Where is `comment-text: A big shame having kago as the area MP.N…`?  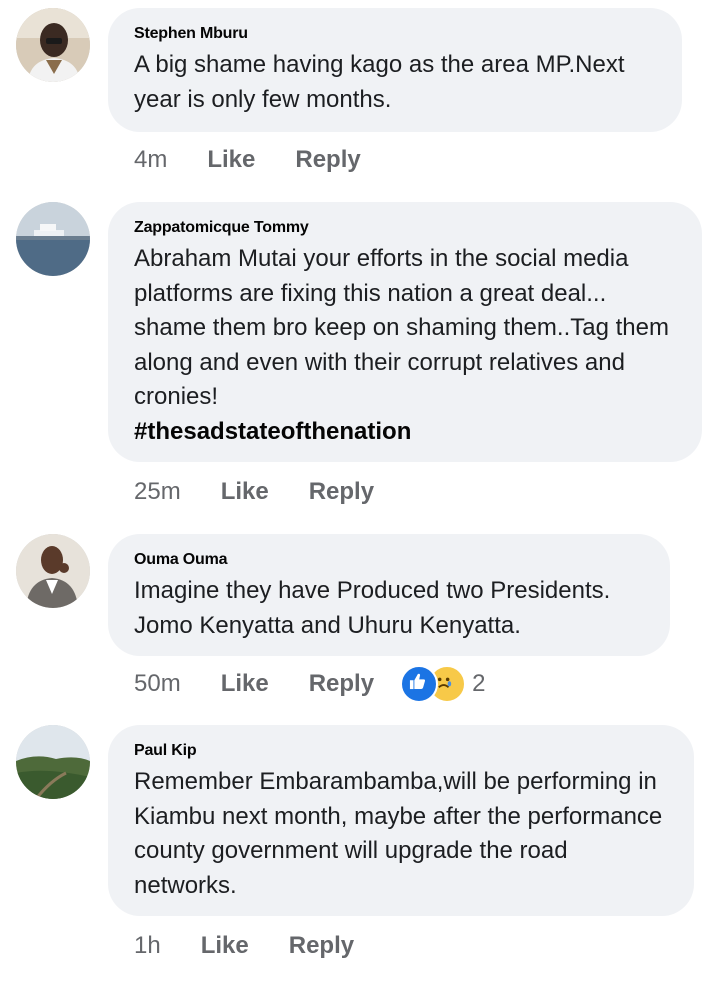 comment-text: A big shame having kago as the area MP.N… is located at coordinates (379, 82).